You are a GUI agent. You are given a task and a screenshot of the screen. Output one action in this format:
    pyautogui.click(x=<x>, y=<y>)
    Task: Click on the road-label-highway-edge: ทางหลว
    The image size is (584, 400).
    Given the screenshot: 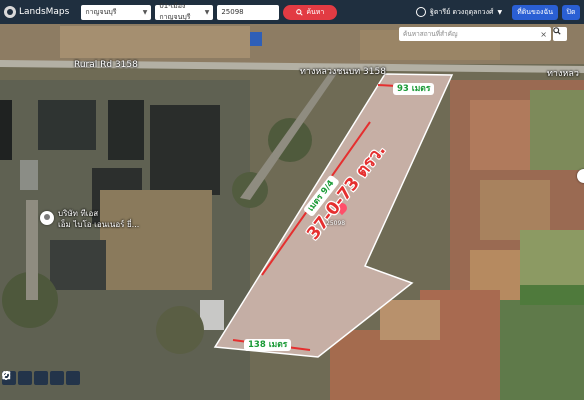 What is the action you would take?
    pyautogui.click(x=563, y=74)
    